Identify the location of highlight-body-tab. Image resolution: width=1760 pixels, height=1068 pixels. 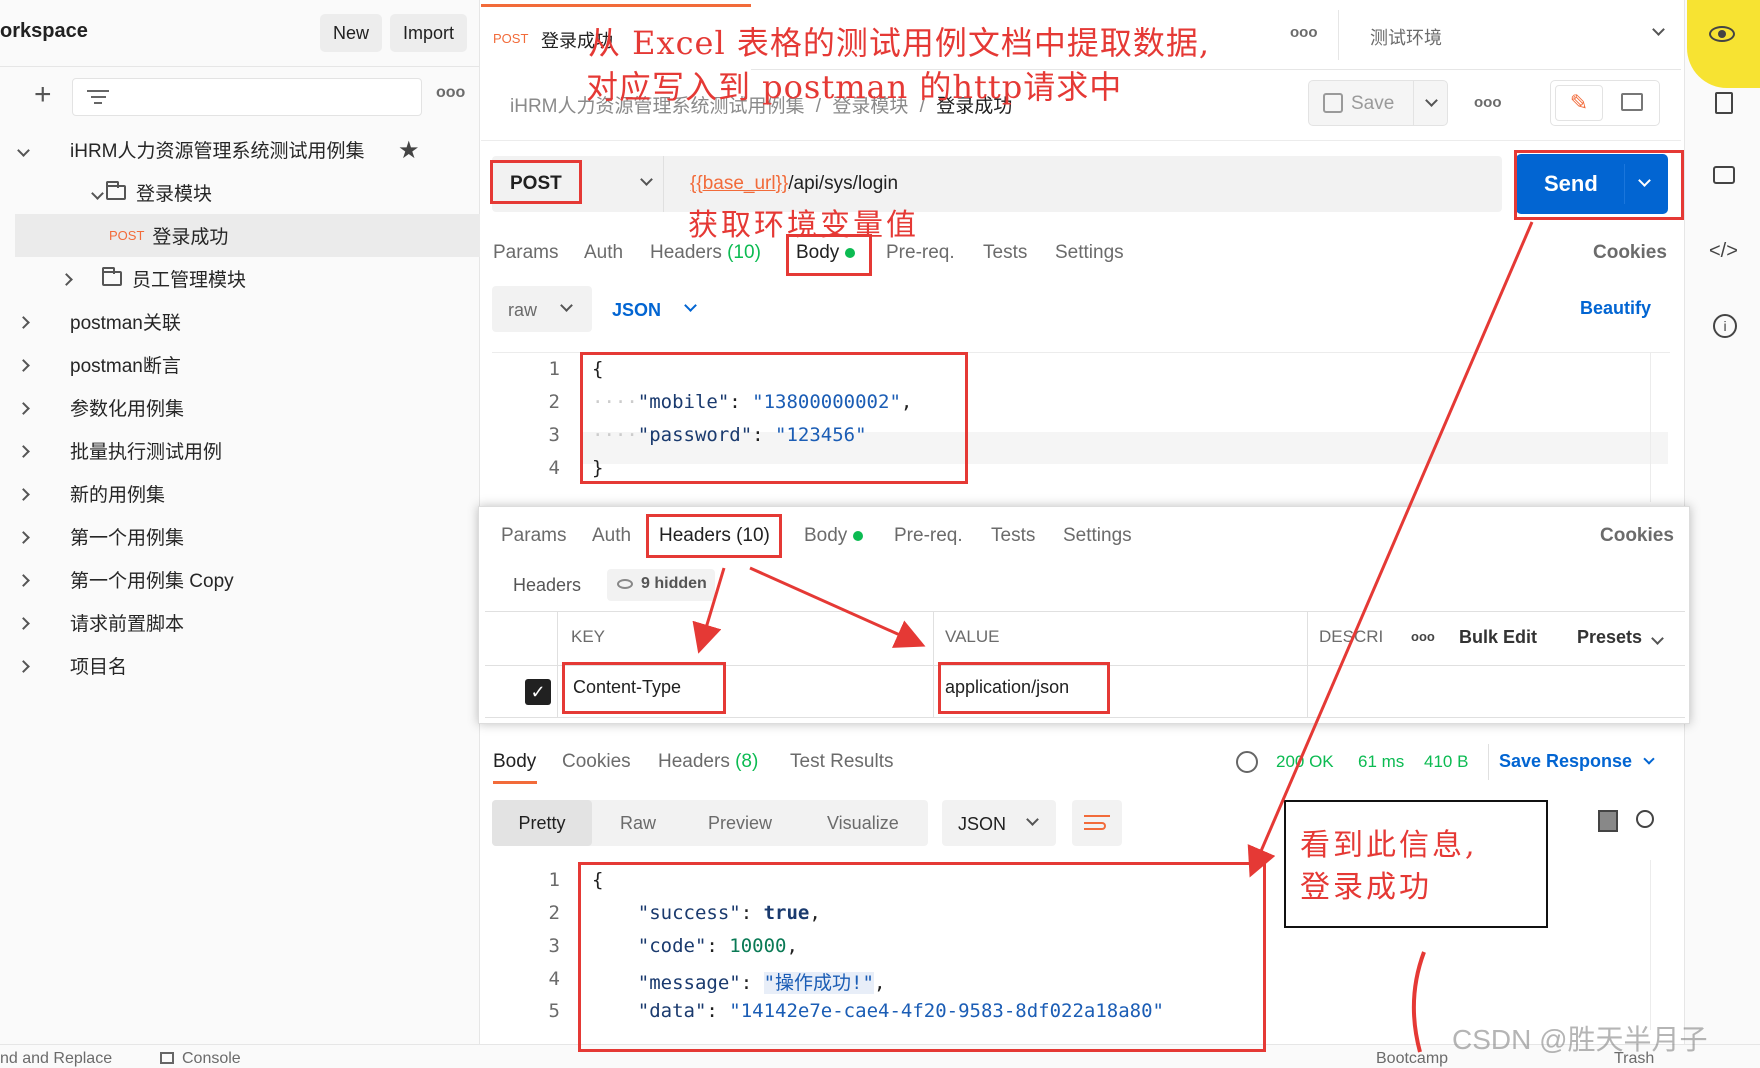
(829, 255).